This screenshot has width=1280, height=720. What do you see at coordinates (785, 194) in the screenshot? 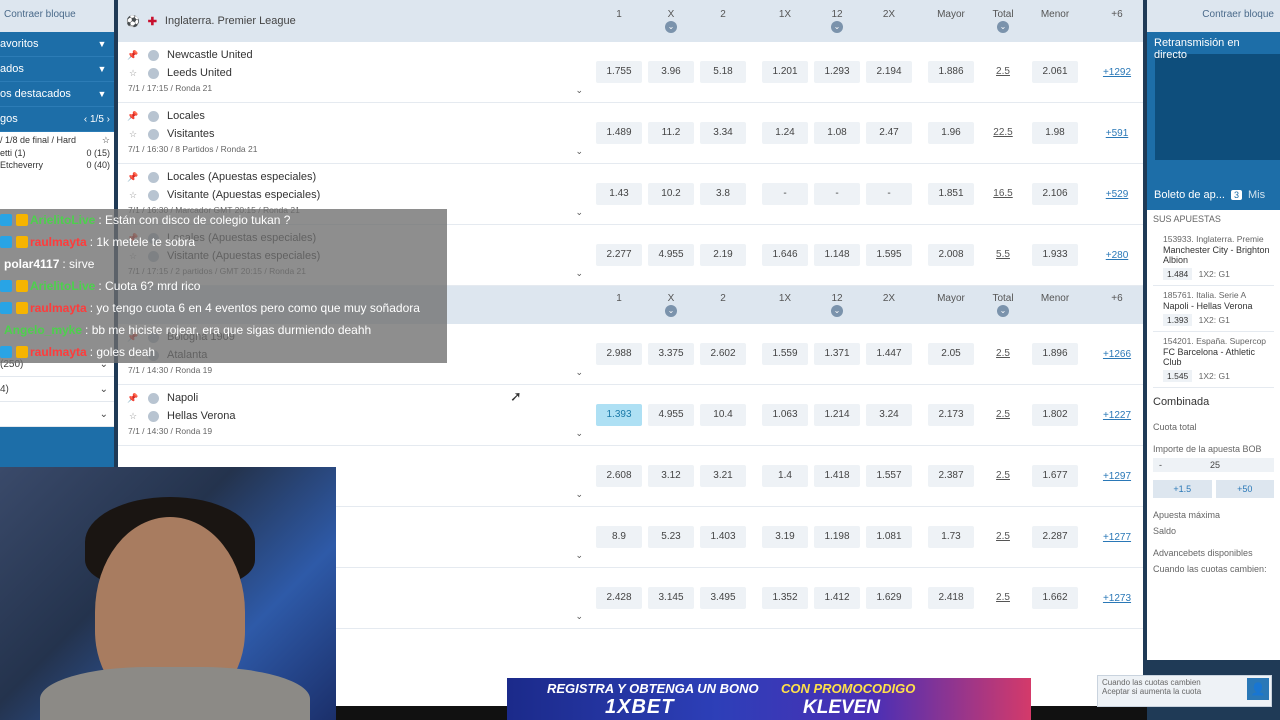
I see `odd-button: -` at bounding box center [785, 194].